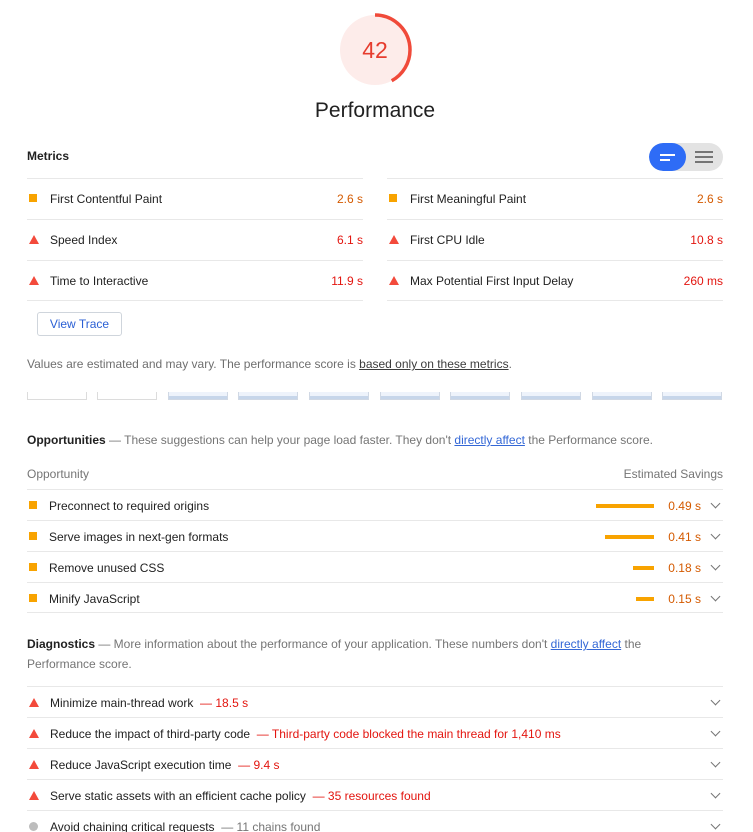  Describe the element at coordinates (150, 734) in the screenshot. I see `diagnostic-label: Reduce the impact of third-party code` at that location.